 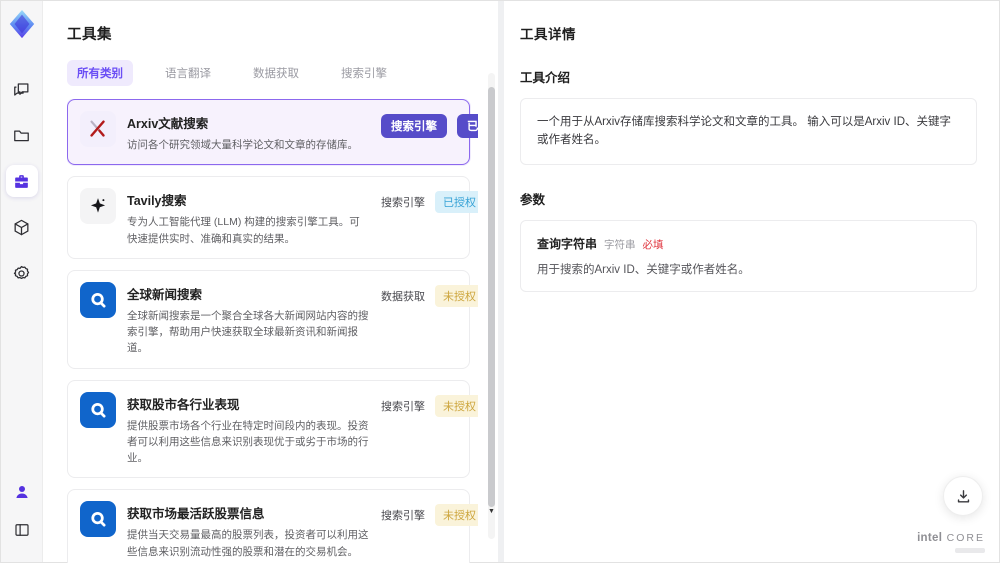 I want to click on folder-icon, so click(x=21, y=135).